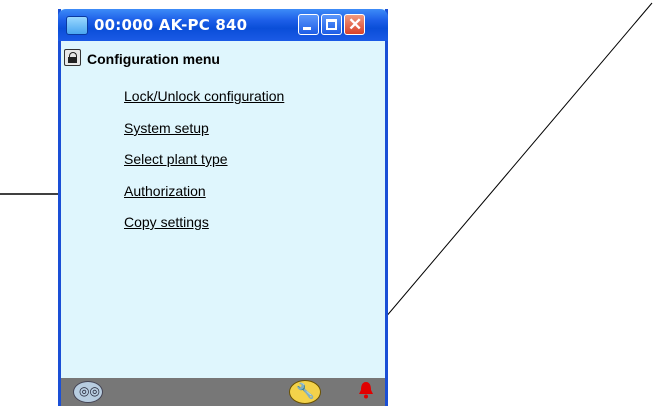 Image resolution: width=658 pixels, height=406 pixels. I want to click on title-bar: 00:000 AK-PC 840 ✕, so click(223, 25).